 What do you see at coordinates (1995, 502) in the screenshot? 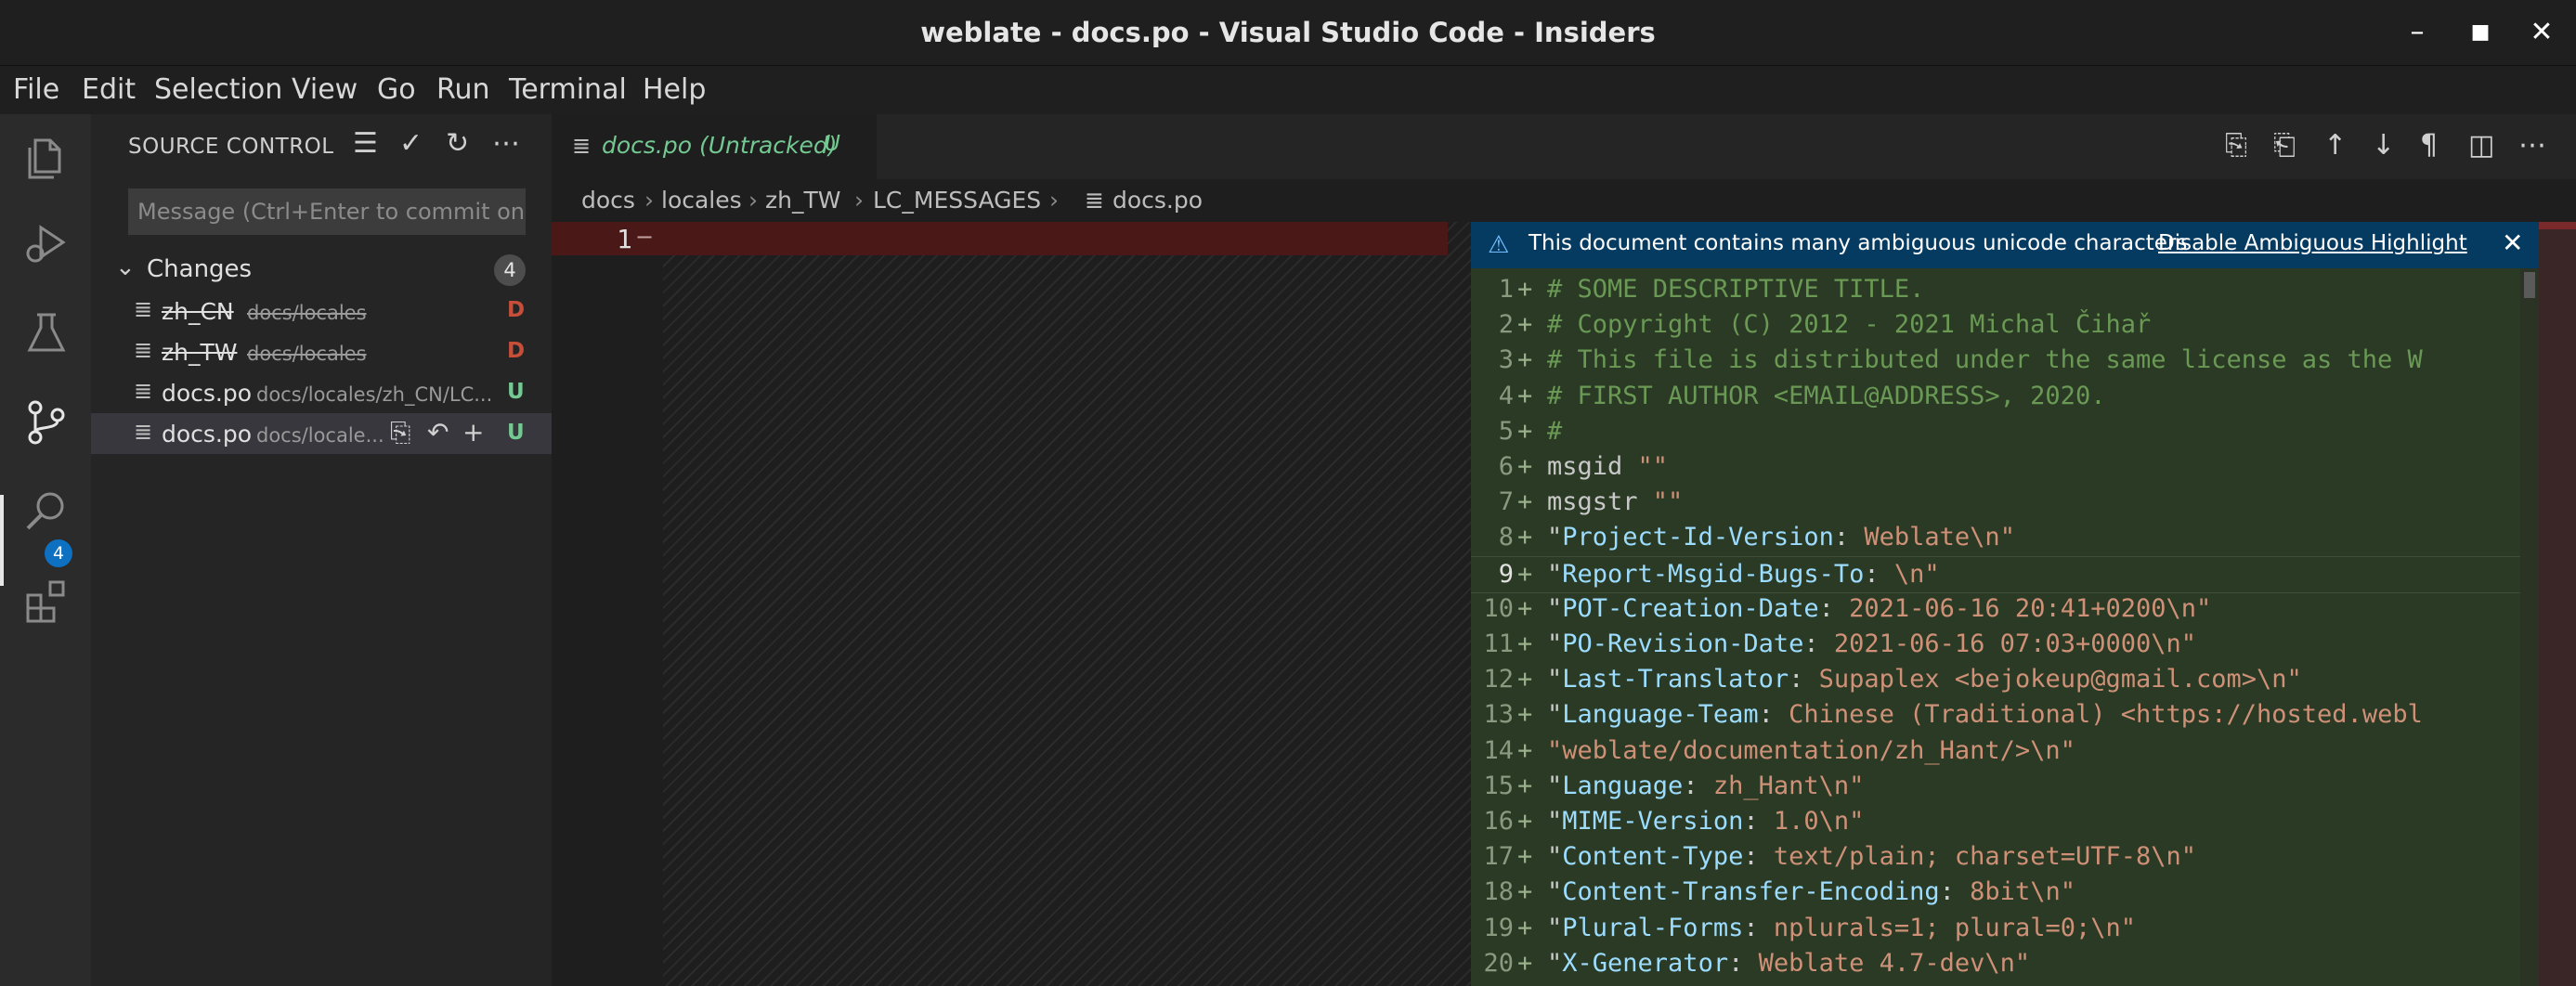
I see `code-line: 7 + msgstr ""` at bounding box center [1995, 502].